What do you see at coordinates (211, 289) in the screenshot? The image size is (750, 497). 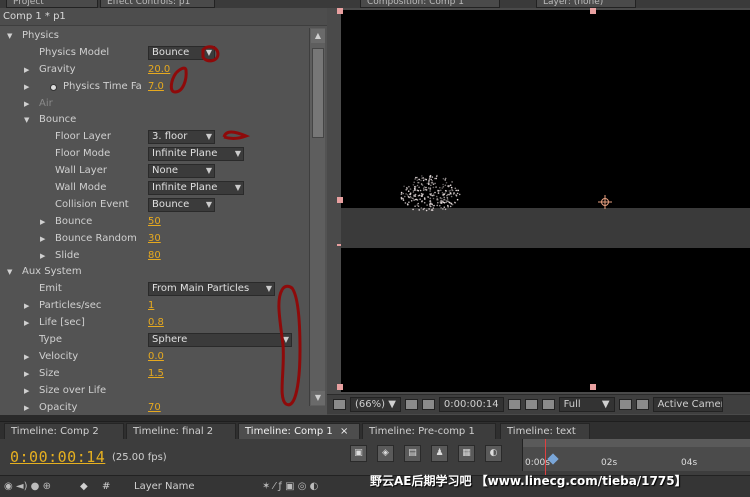 I see `property-dropdown: From Main Particles ▼` at bounding box center [211, 289].